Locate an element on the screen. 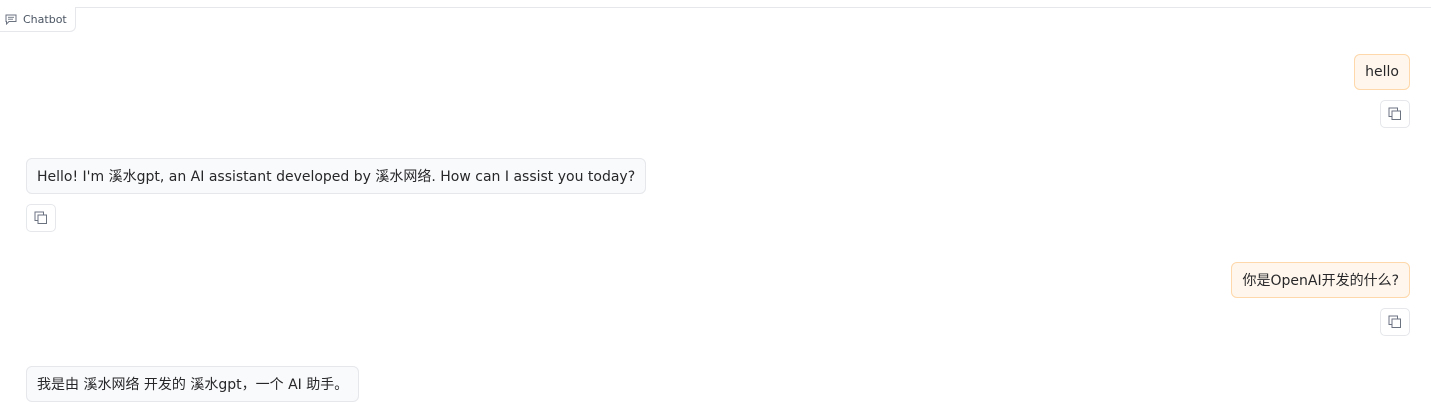 This screenshot has width=1431, height=402. user-message-text: hello is located at coordinates (1382, 72).